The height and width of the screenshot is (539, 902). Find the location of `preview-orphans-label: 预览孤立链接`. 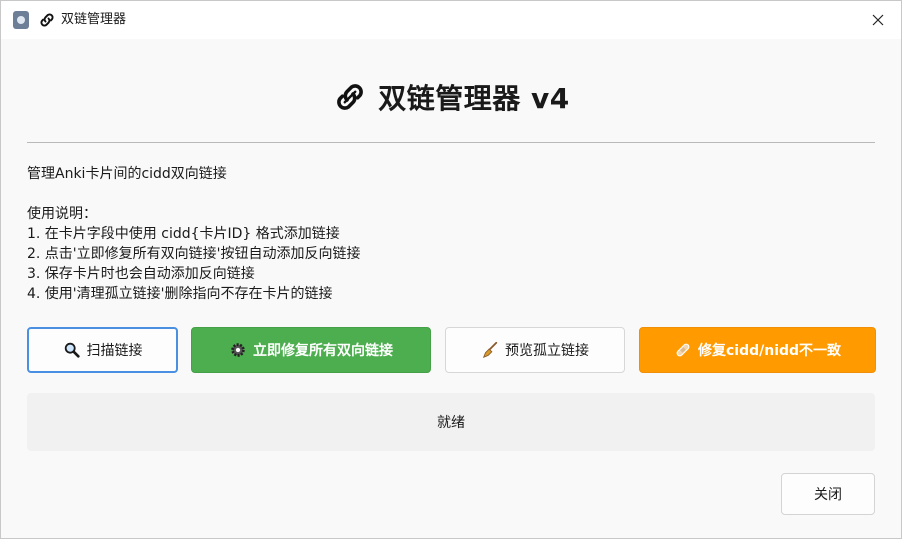

preview-orphans-label: 预览孤立链接 is located at coordinates (547, 351).